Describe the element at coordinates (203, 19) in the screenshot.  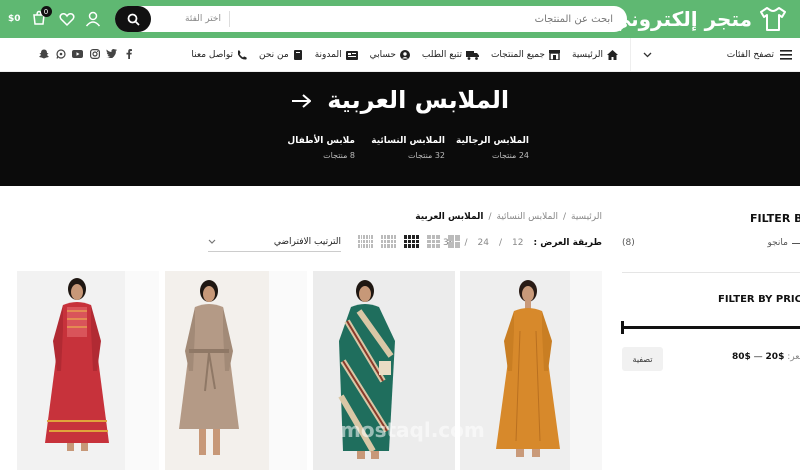
I see `category-select-label: اختر الفئة` at that location.